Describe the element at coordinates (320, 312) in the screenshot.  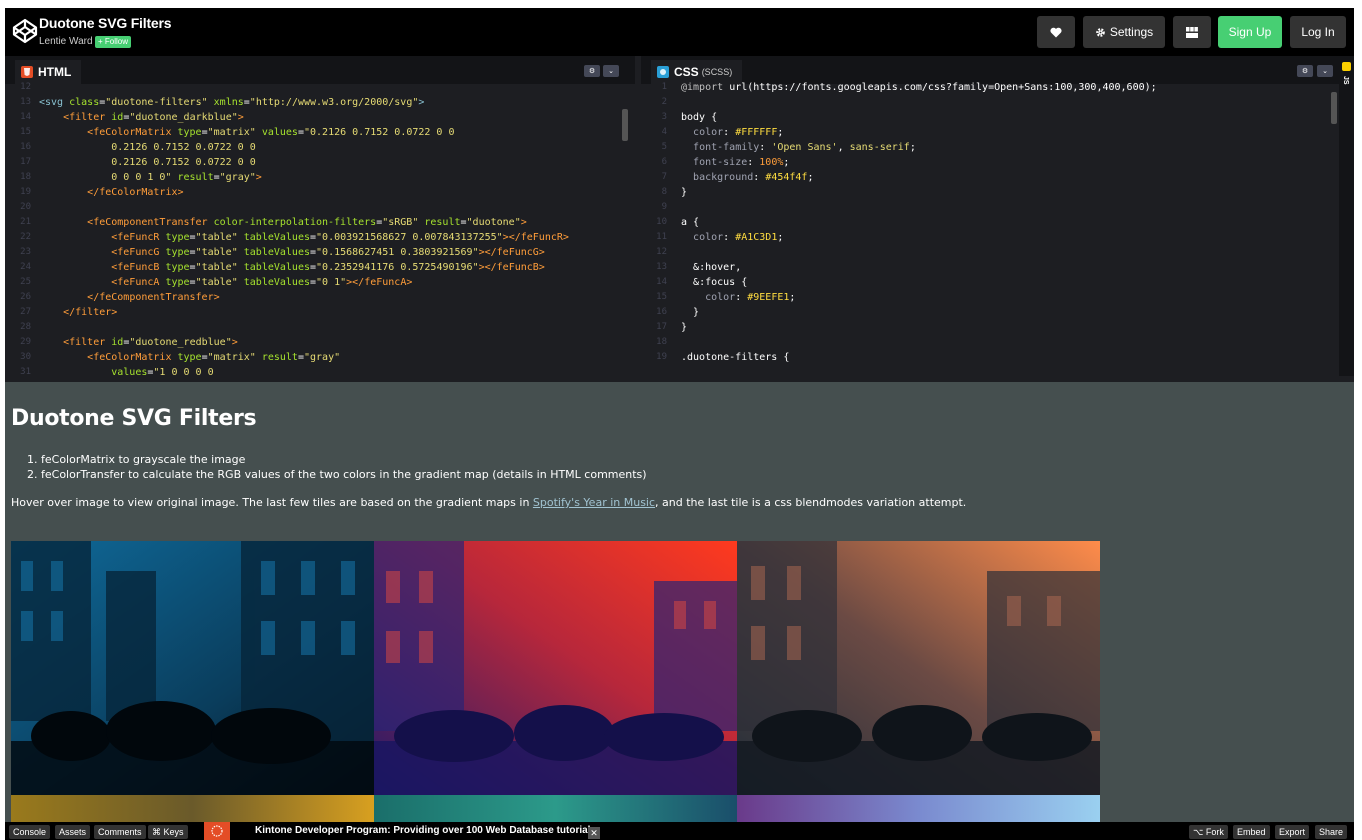
I see `code-line: 27 </filter>` at that location.